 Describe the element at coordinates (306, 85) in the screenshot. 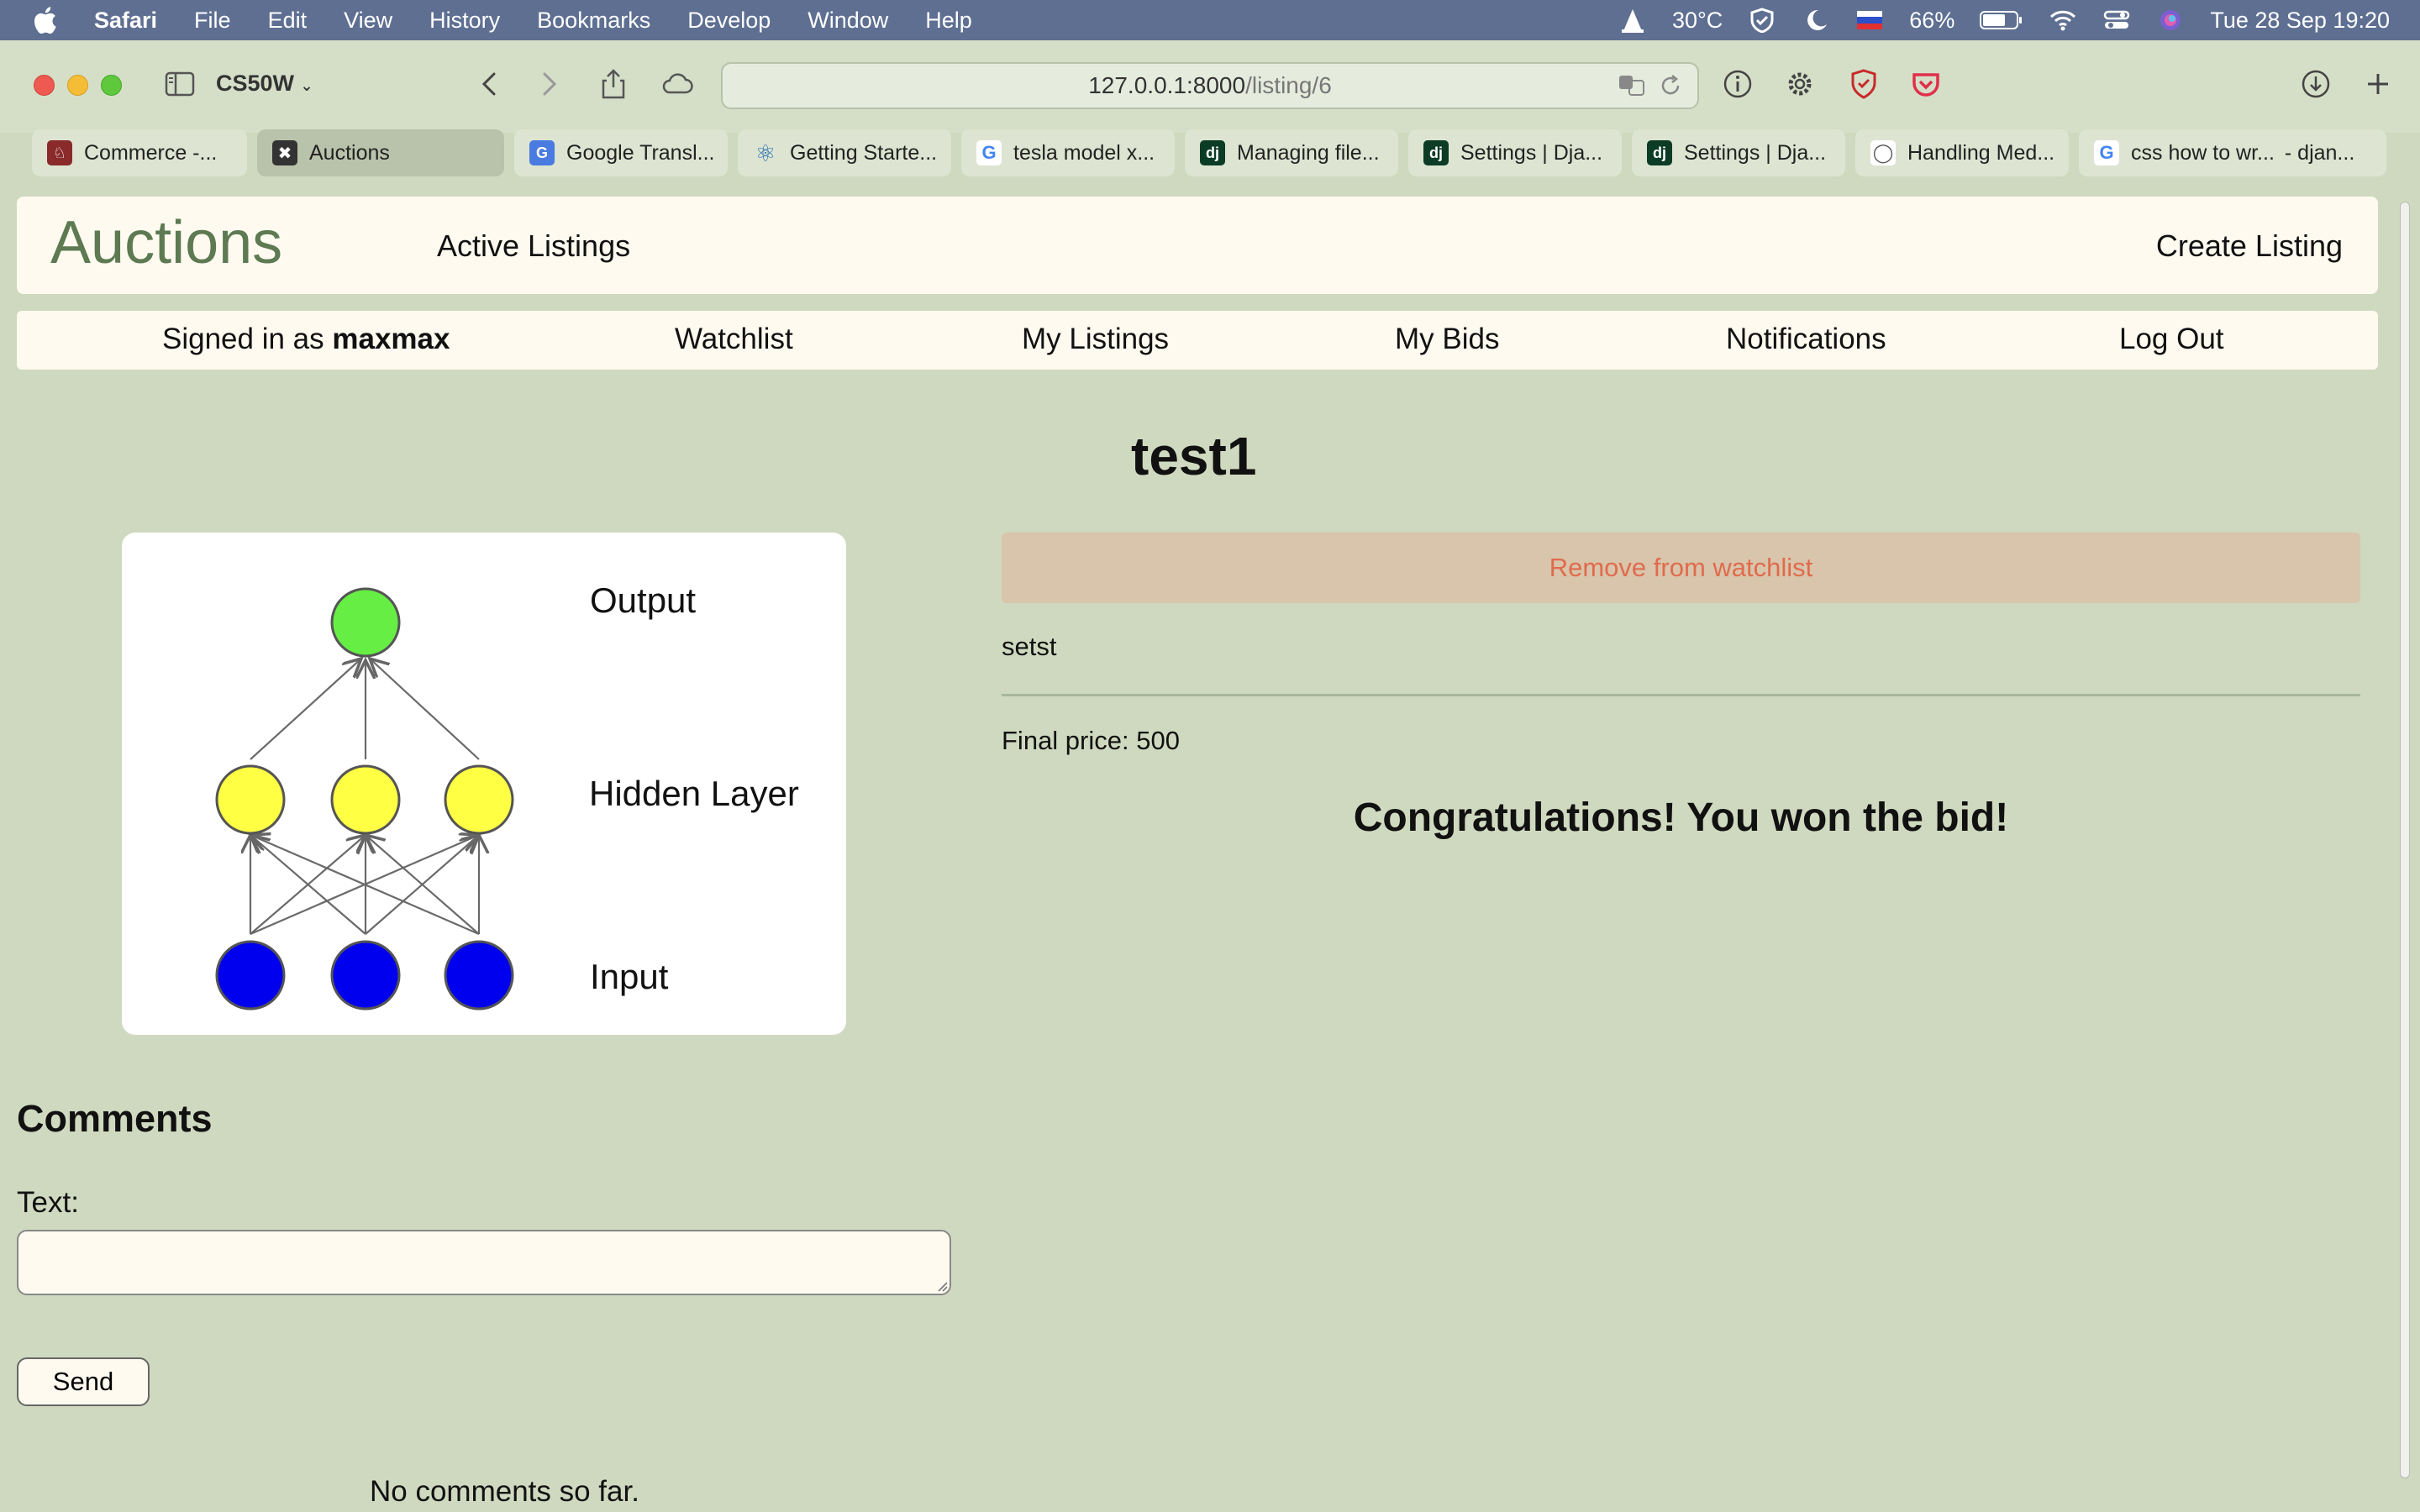

I see `chevron-down-icon: ⌄` at that location.